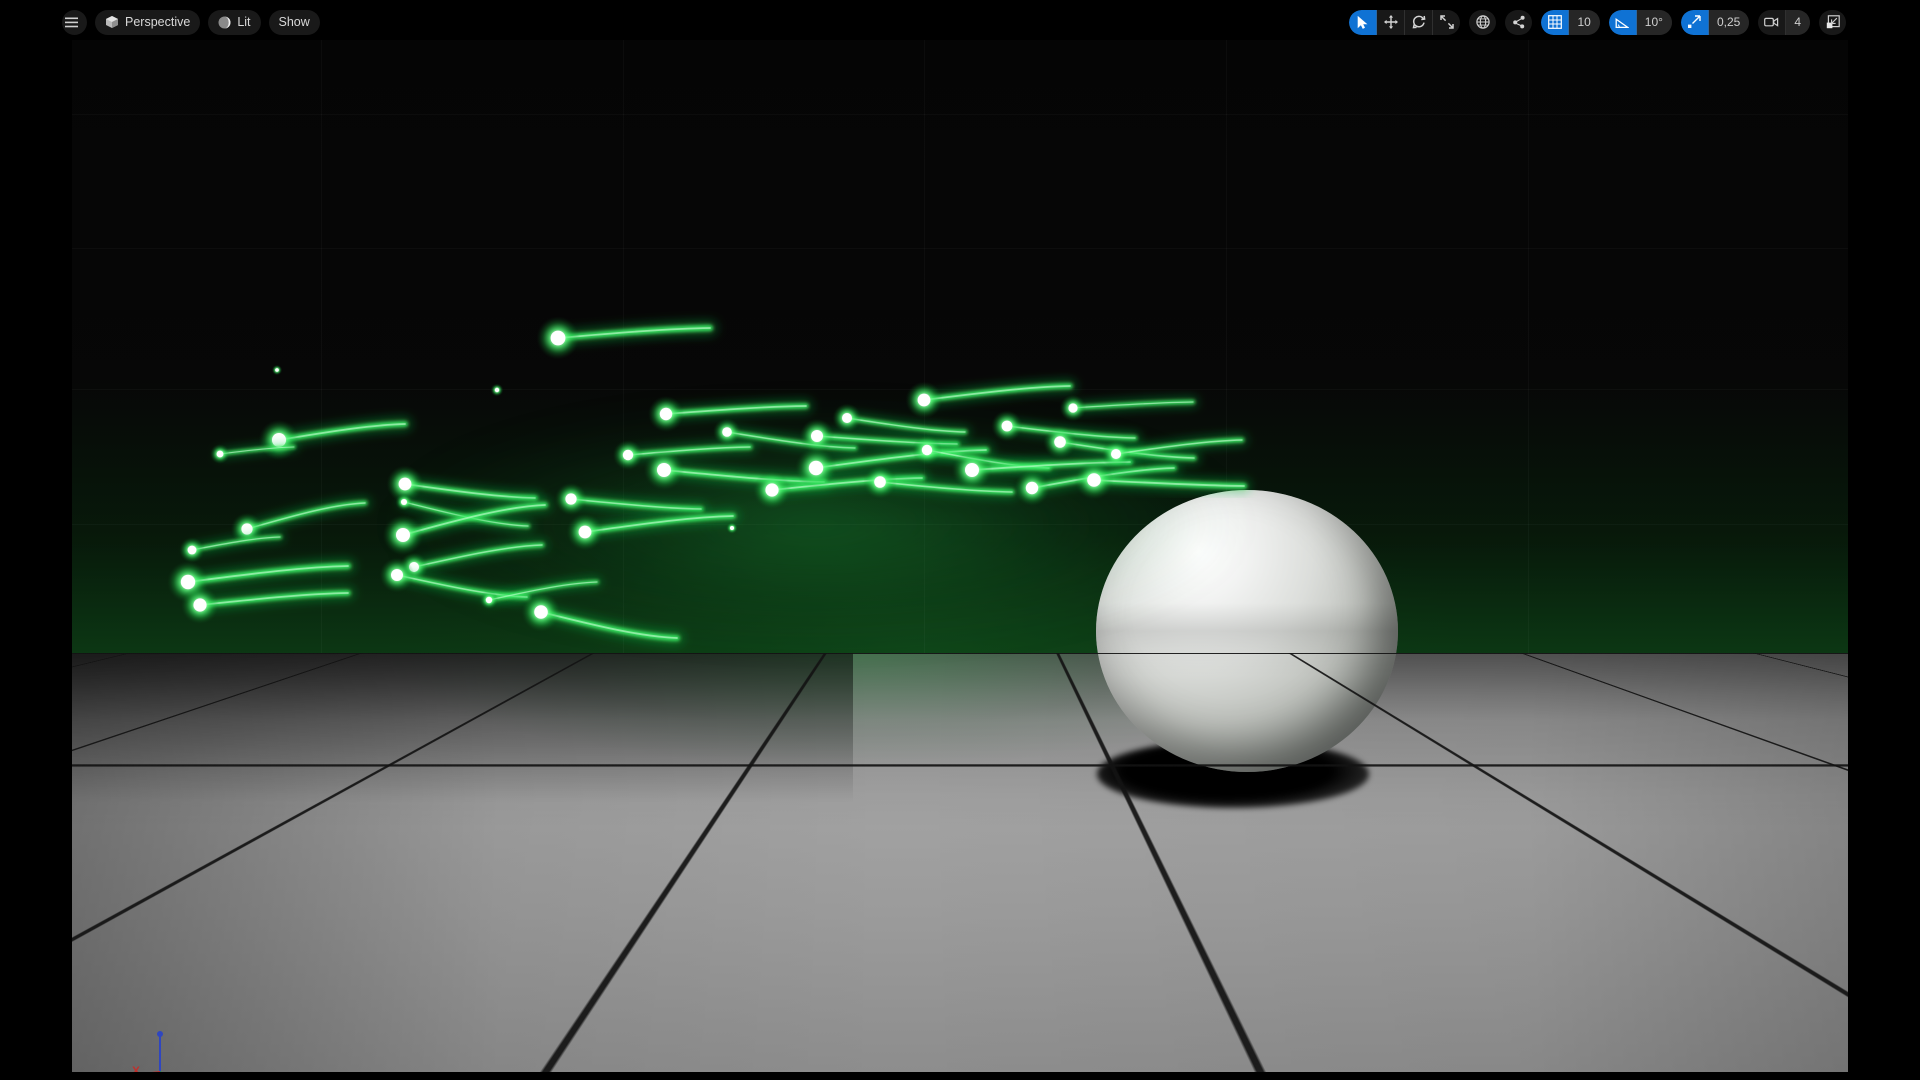  I want to click on viewport-toolbar-right: 10 10° 0,25 4, so click(1597, 22).